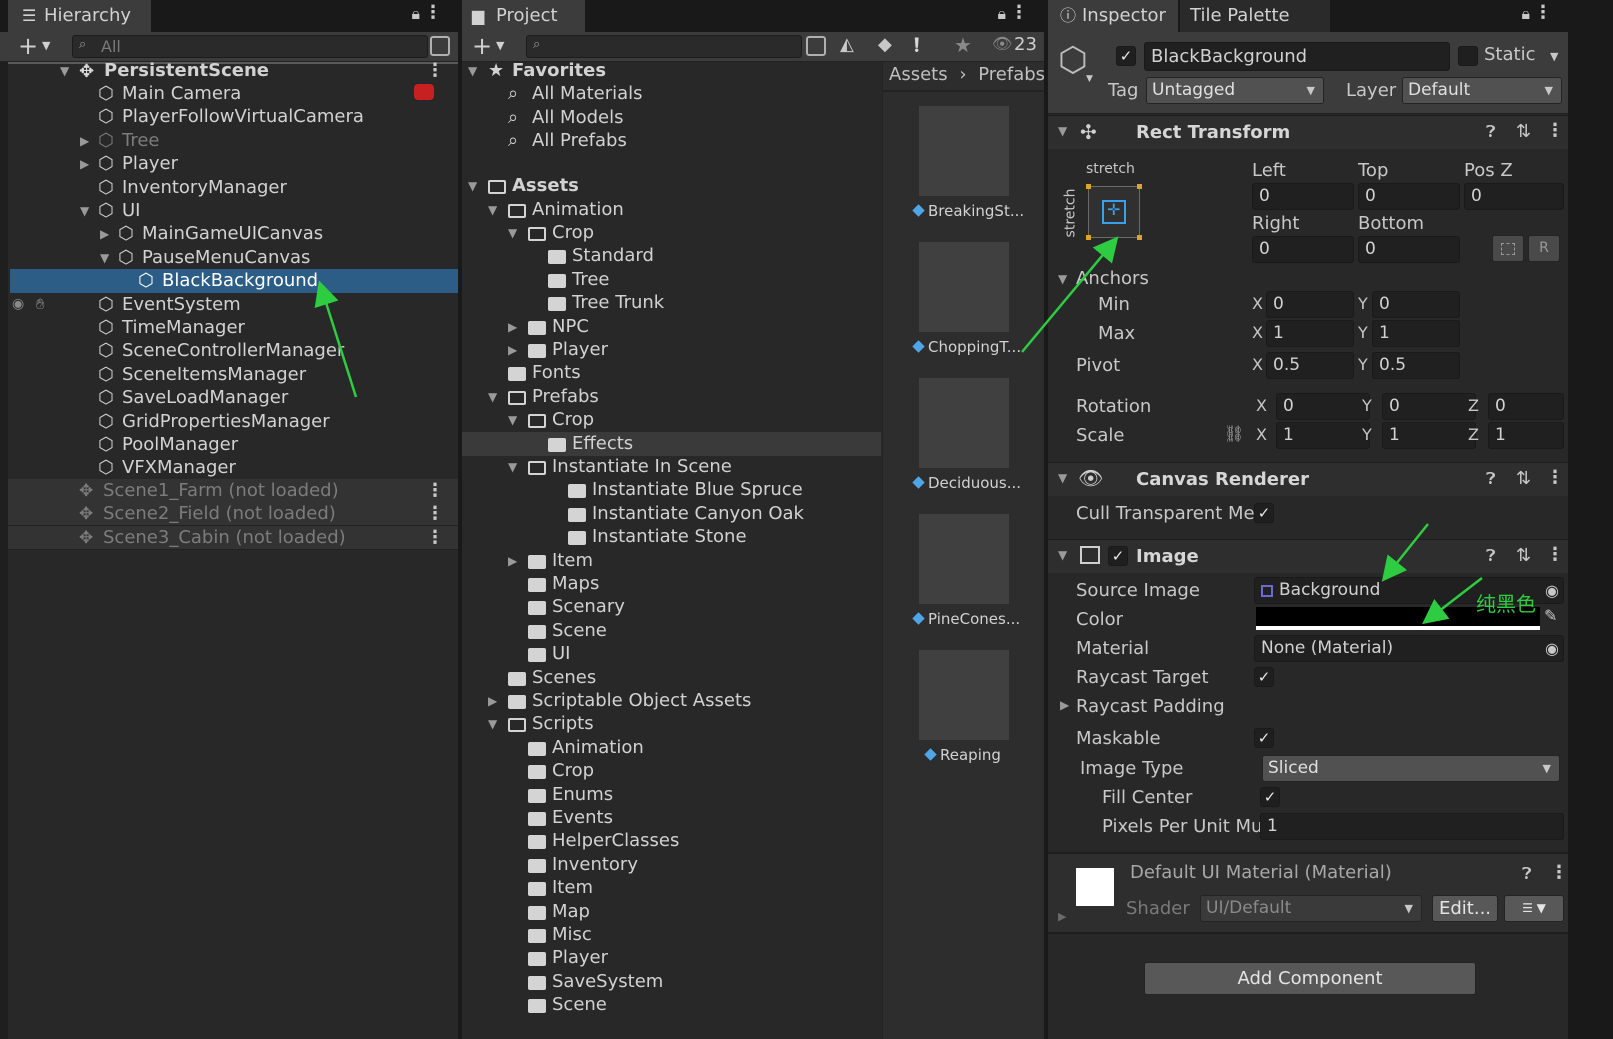 The image size is (1613, 1039). Describe the element at coordinates (671, 795) in the screenshot. I see `project-tree-item: Enums` at that location.